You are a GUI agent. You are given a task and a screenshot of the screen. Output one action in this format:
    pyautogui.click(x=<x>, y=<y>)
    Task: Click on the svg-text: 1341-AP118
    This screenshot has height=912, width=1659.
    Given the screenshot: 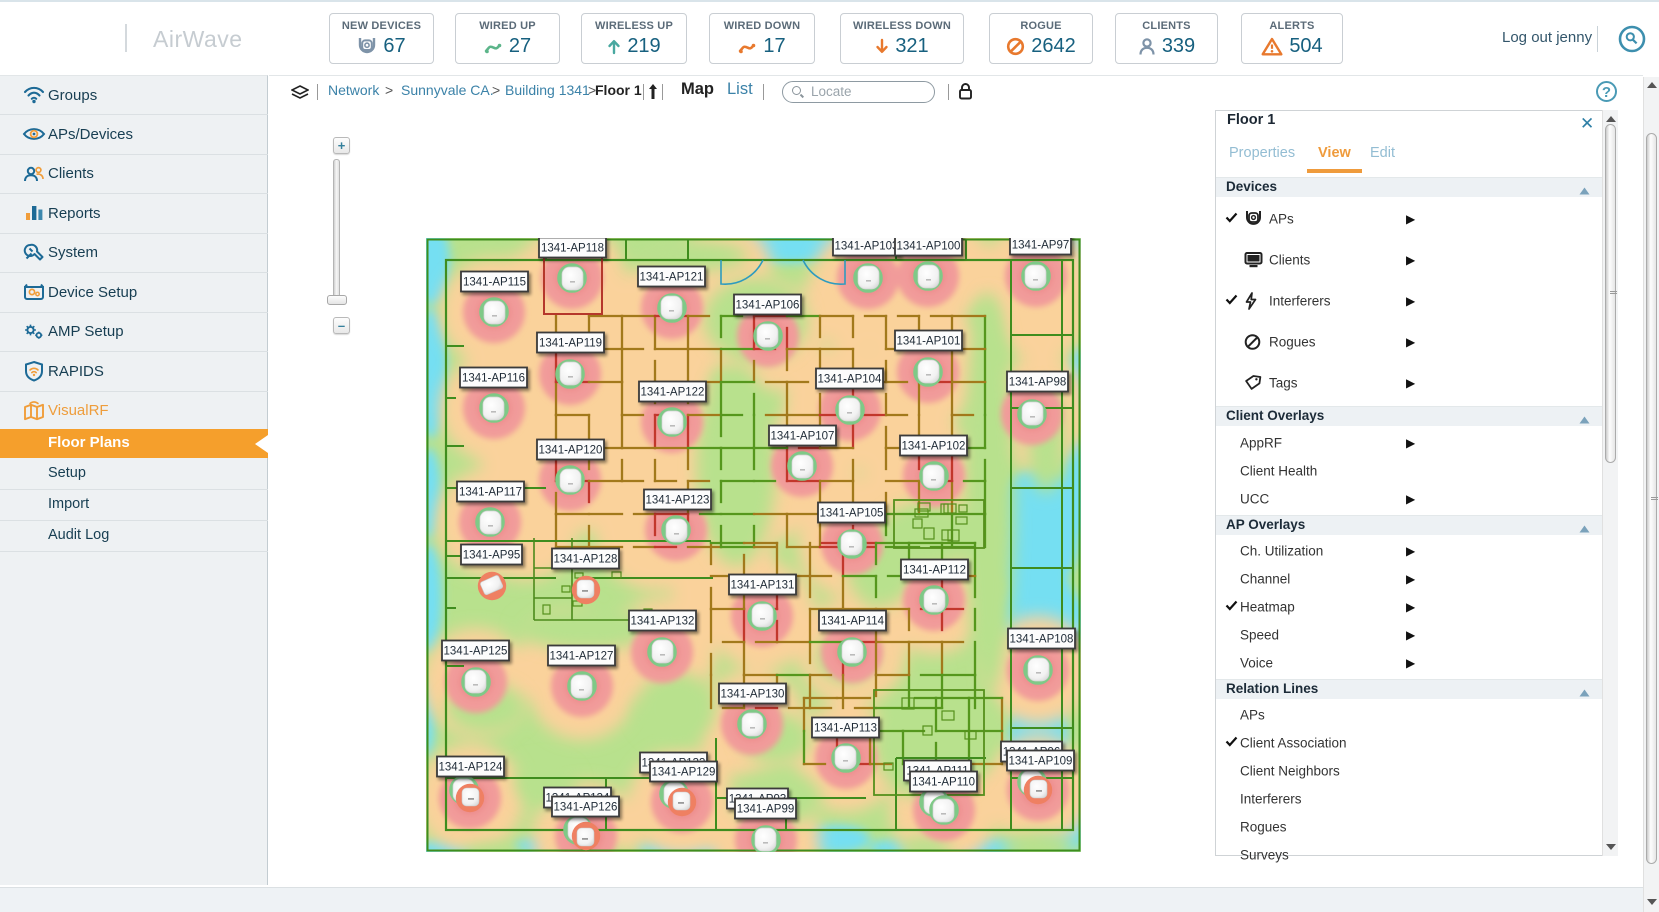 What is the action you would take?
    pyautogui.click(x=571, y=248)
    